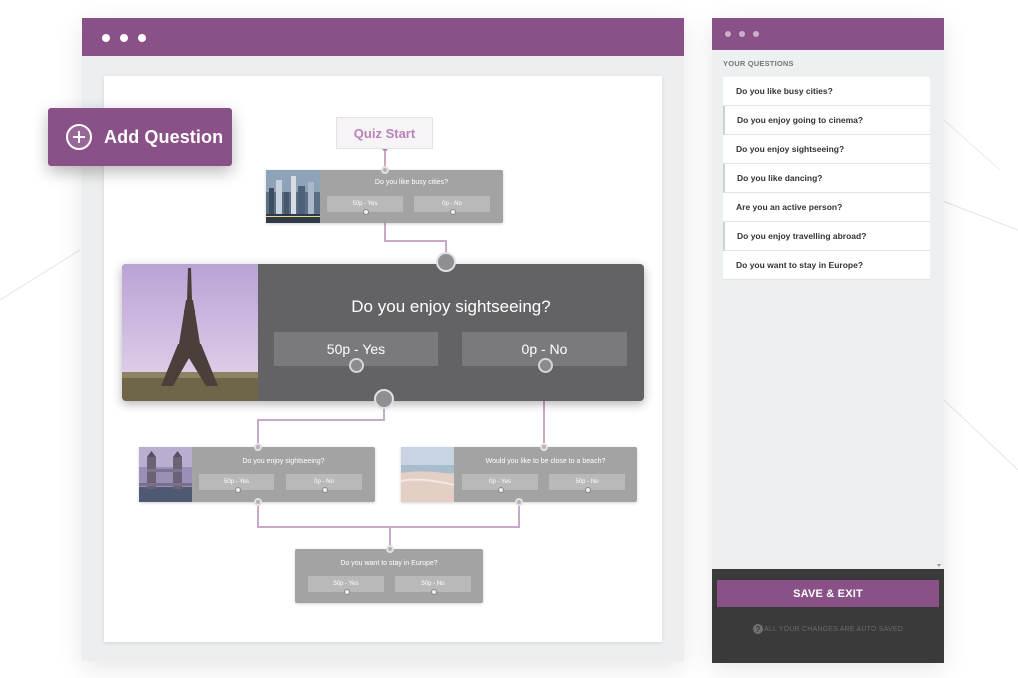 Image resolution: width=1018 pixels, height=678 pixels. I want to click on add-question-button: Add Question, so click(140, 137).